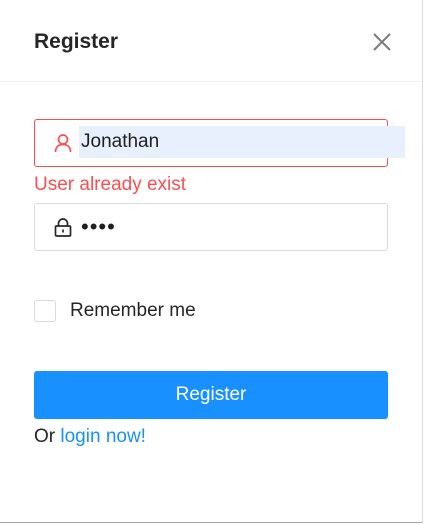 The image size is (424, 525). I want to click on lock-icon, so click(63, 227).